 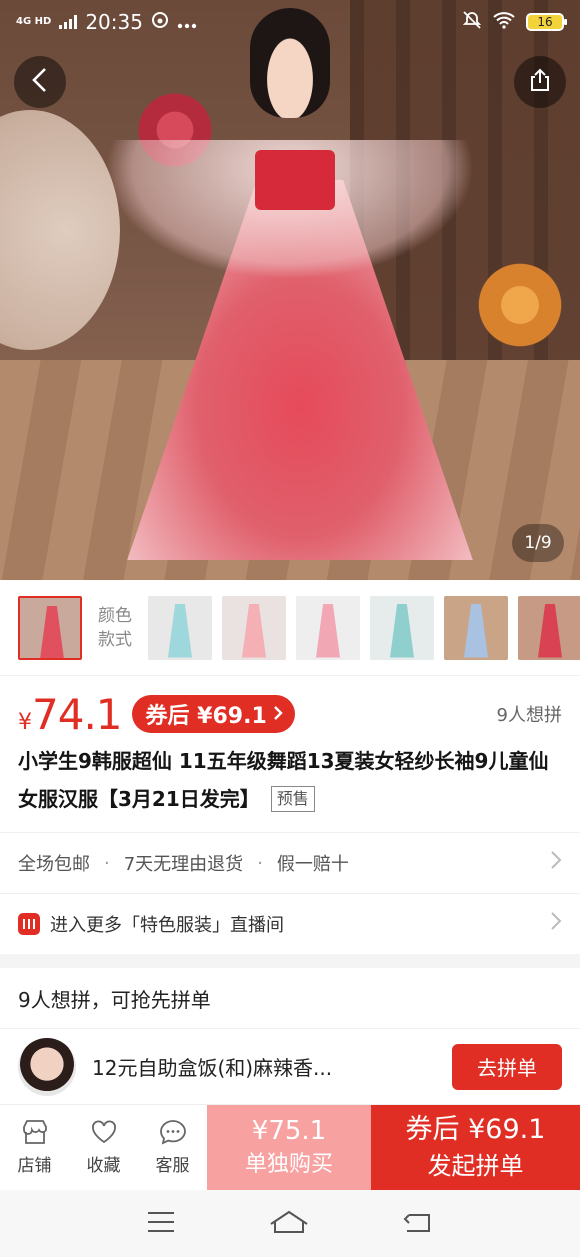 What do you see at coordinates (60, 230) in the screenshot?
I see `paper-umbrella` at bounding box center [60, 230].